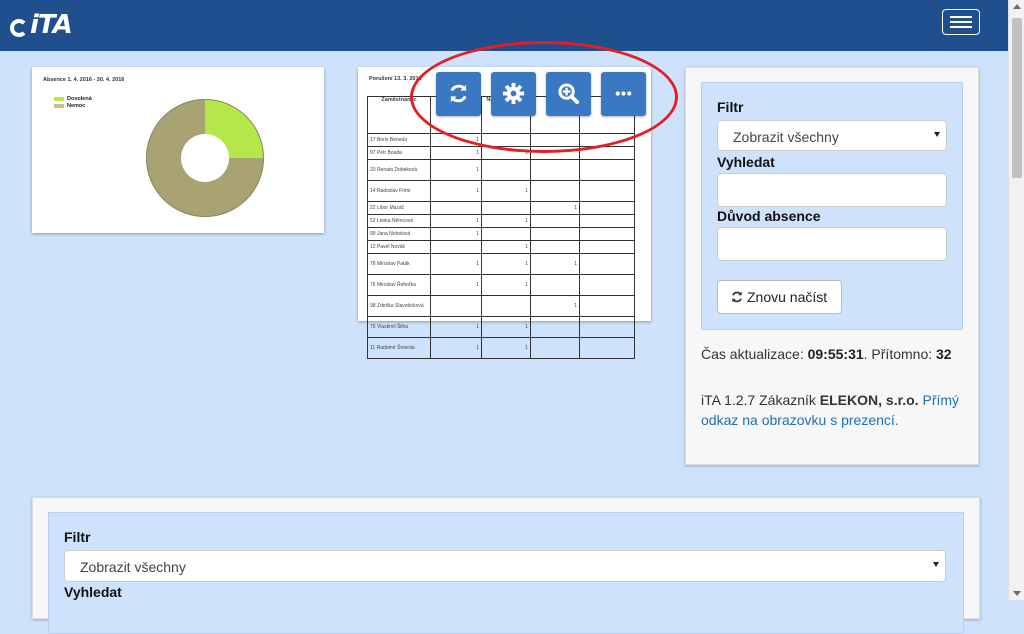  I want to click on employee-cell: 98 Zdeňka Slavotínková, so click(399, 306).